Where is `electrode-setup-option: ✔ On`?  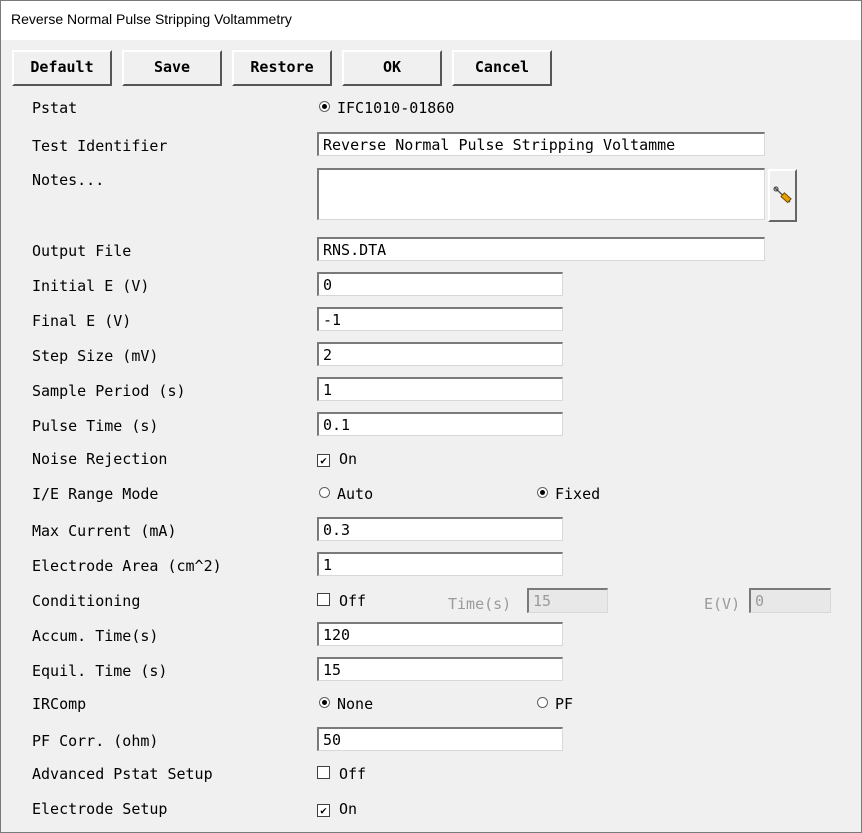
electrode-setup-option: ✔ On is located at coordinates (337, 809).